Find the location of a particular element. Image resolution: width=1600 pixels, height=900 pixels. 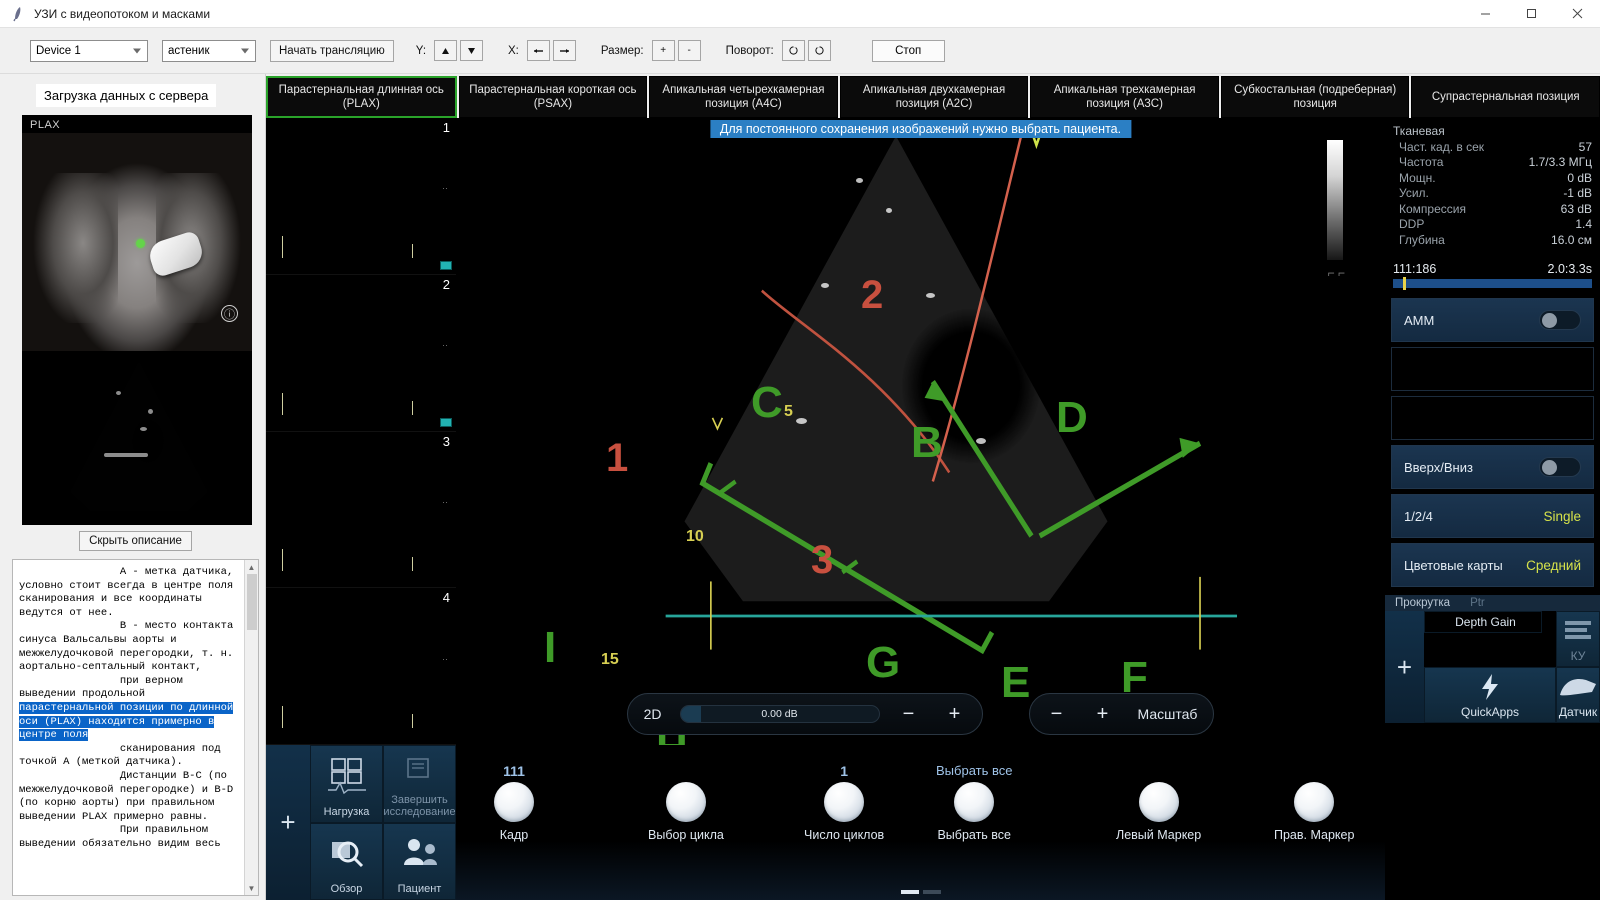

start-stream-button: Начать трансляцию is located at coordinates (332, 50).